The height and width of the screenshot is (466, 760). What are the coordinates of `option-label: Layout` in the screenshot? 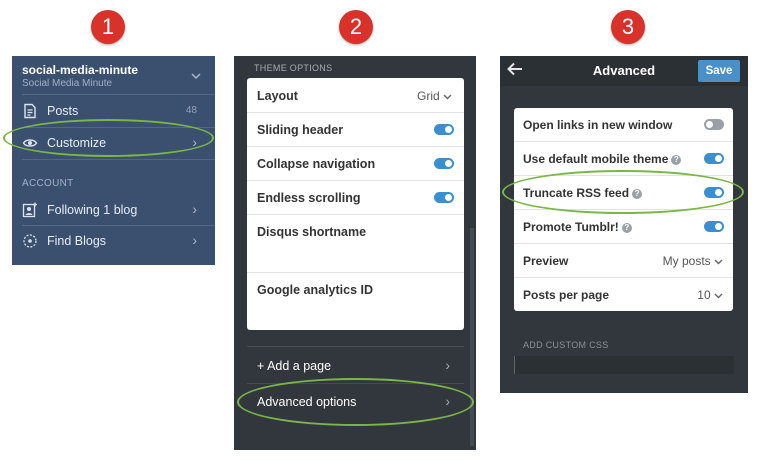 It's located at (277, 96).